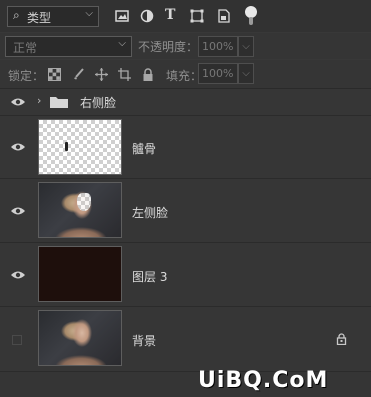  What do you see at coordinates (101, 76) in the screenshot?
I see `lock-position-icon` at bounding box center [101, 76].